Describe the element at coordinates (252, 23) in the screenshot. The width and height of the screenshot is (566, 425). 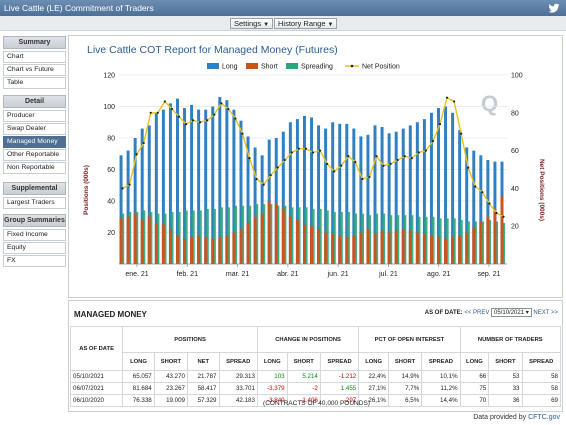
I see `settings-dropdown: Settings ▼` at that location.